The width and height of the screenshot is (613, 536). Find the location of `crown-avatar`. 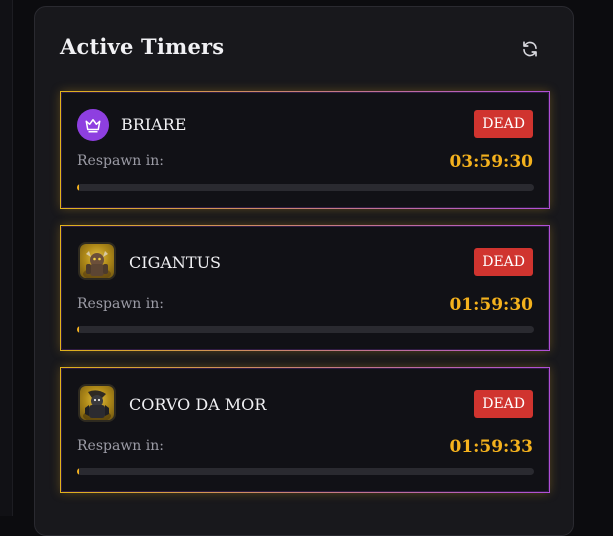

crown-avatar is located at coordinates (93, 125).